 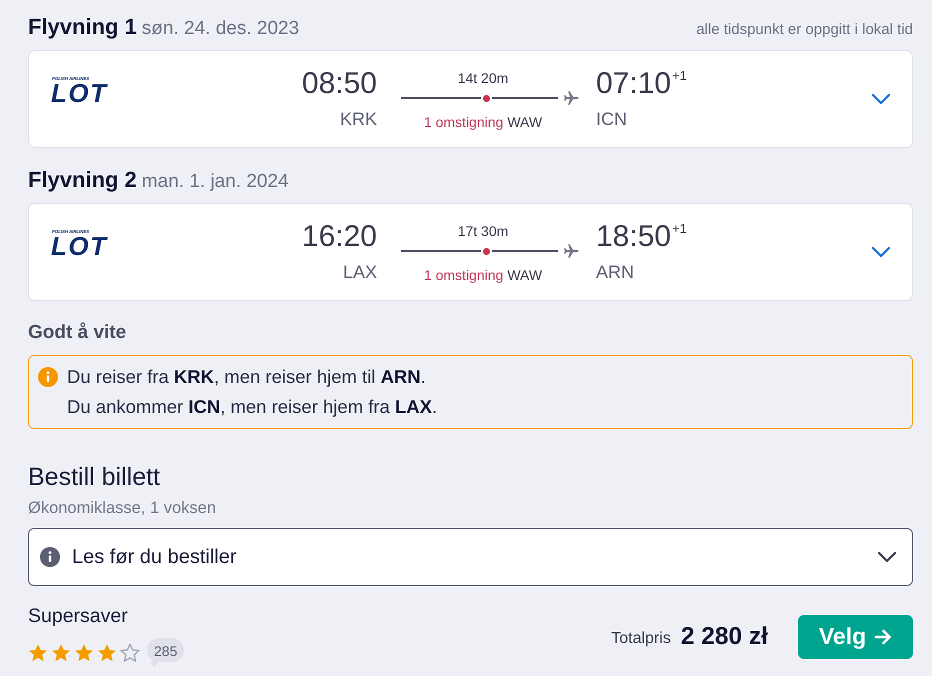 What do you see at coordinates (641, 639) in the screenshot?
I see `total-label: Totalpris` at bounding box center [641, 639].